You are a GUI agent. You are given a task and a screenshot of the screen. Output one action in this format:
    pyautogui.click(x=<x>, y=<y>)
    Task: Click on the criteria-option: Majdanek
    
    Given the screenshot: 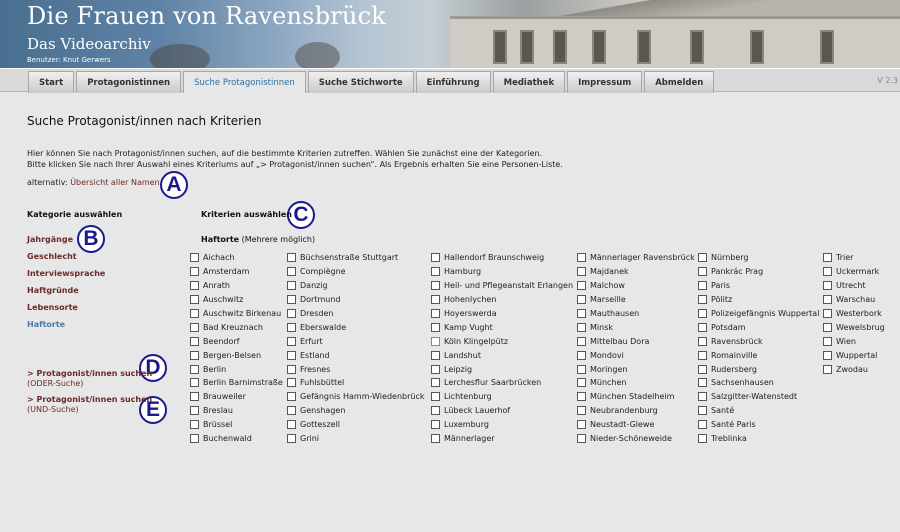 What is the action you would take?
    pyautogui.click(x=636, y=272)
    